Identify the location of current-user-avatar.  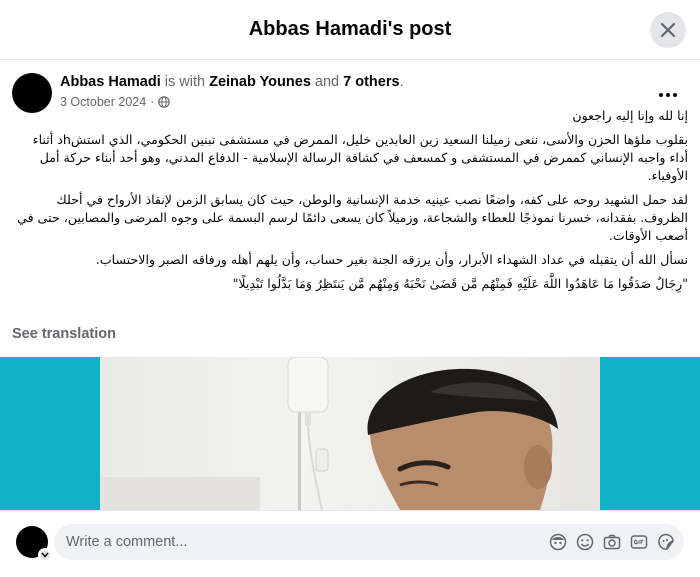
(34, 544).